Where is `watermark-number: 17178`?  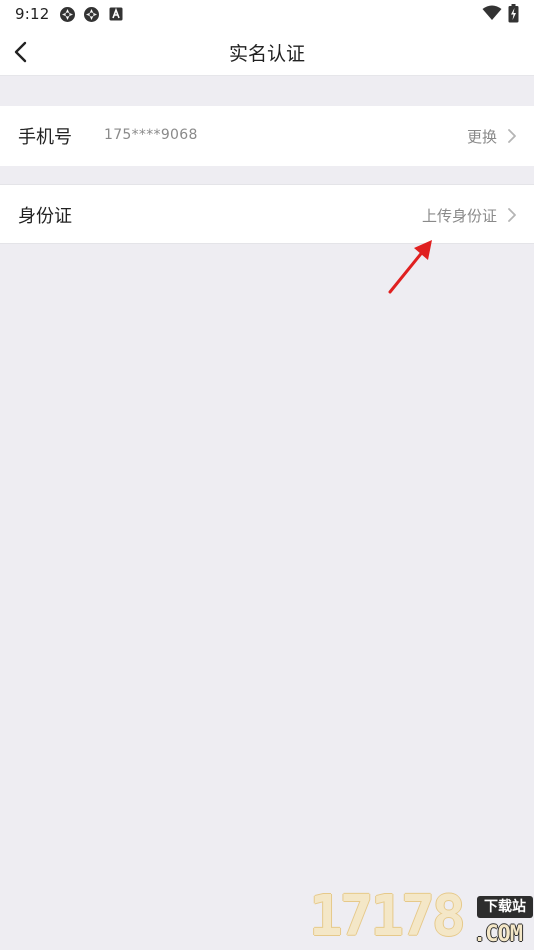
watermark-number: 17178 is located at coordinates (387, 916).